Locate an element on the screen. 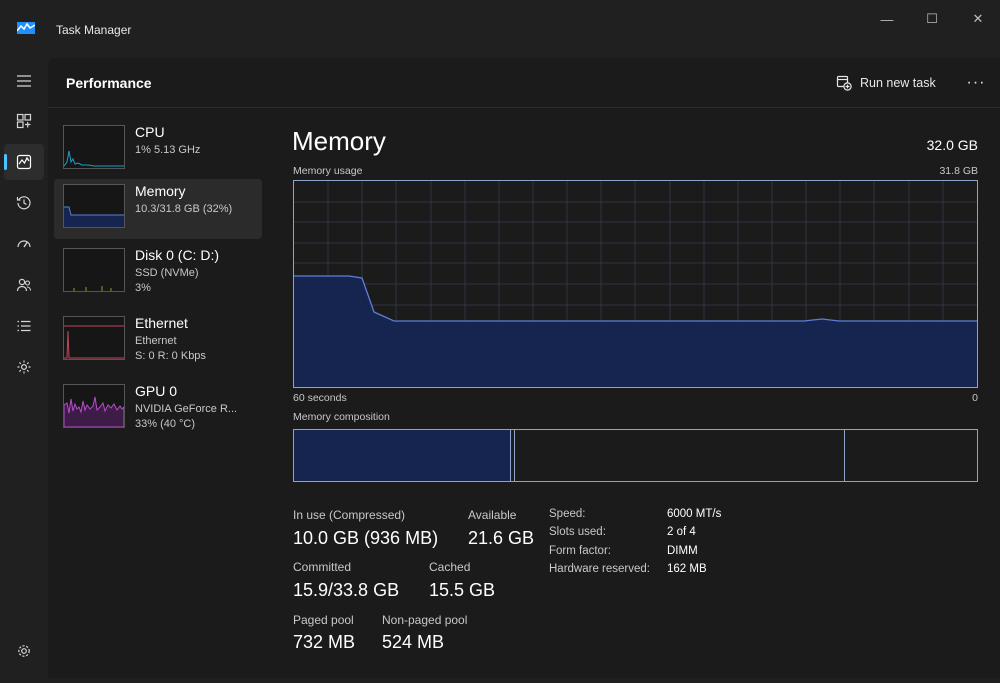  paged-pool-label: Paged pool is located at coordinates (323, 620).